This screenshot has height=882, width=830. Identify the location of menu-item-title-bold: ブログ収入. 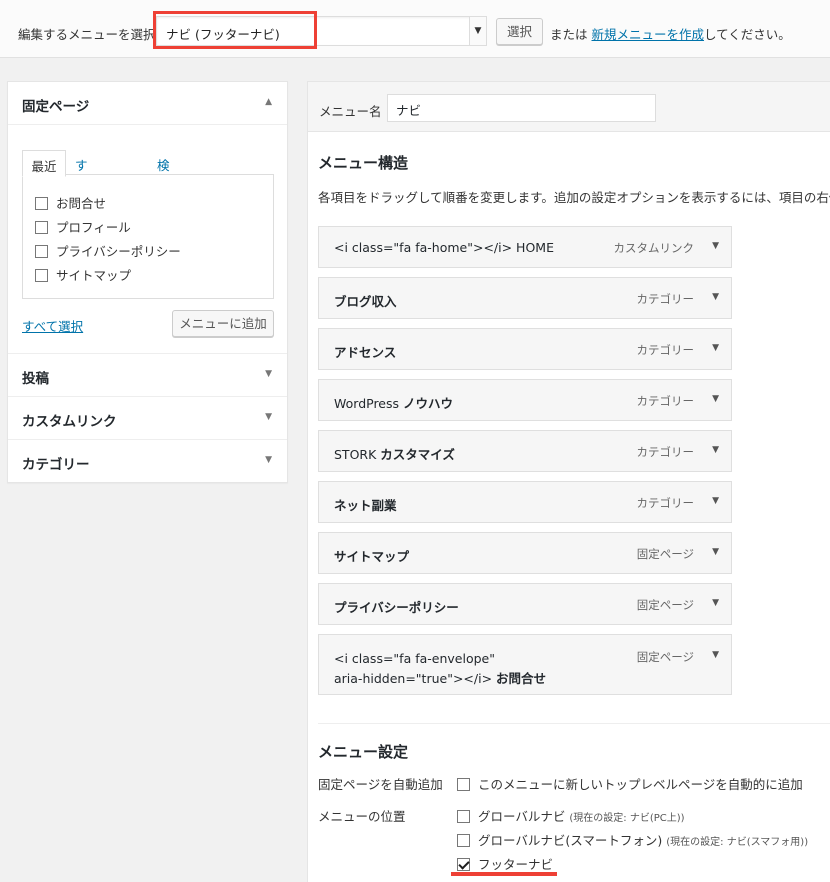
(365, 301).